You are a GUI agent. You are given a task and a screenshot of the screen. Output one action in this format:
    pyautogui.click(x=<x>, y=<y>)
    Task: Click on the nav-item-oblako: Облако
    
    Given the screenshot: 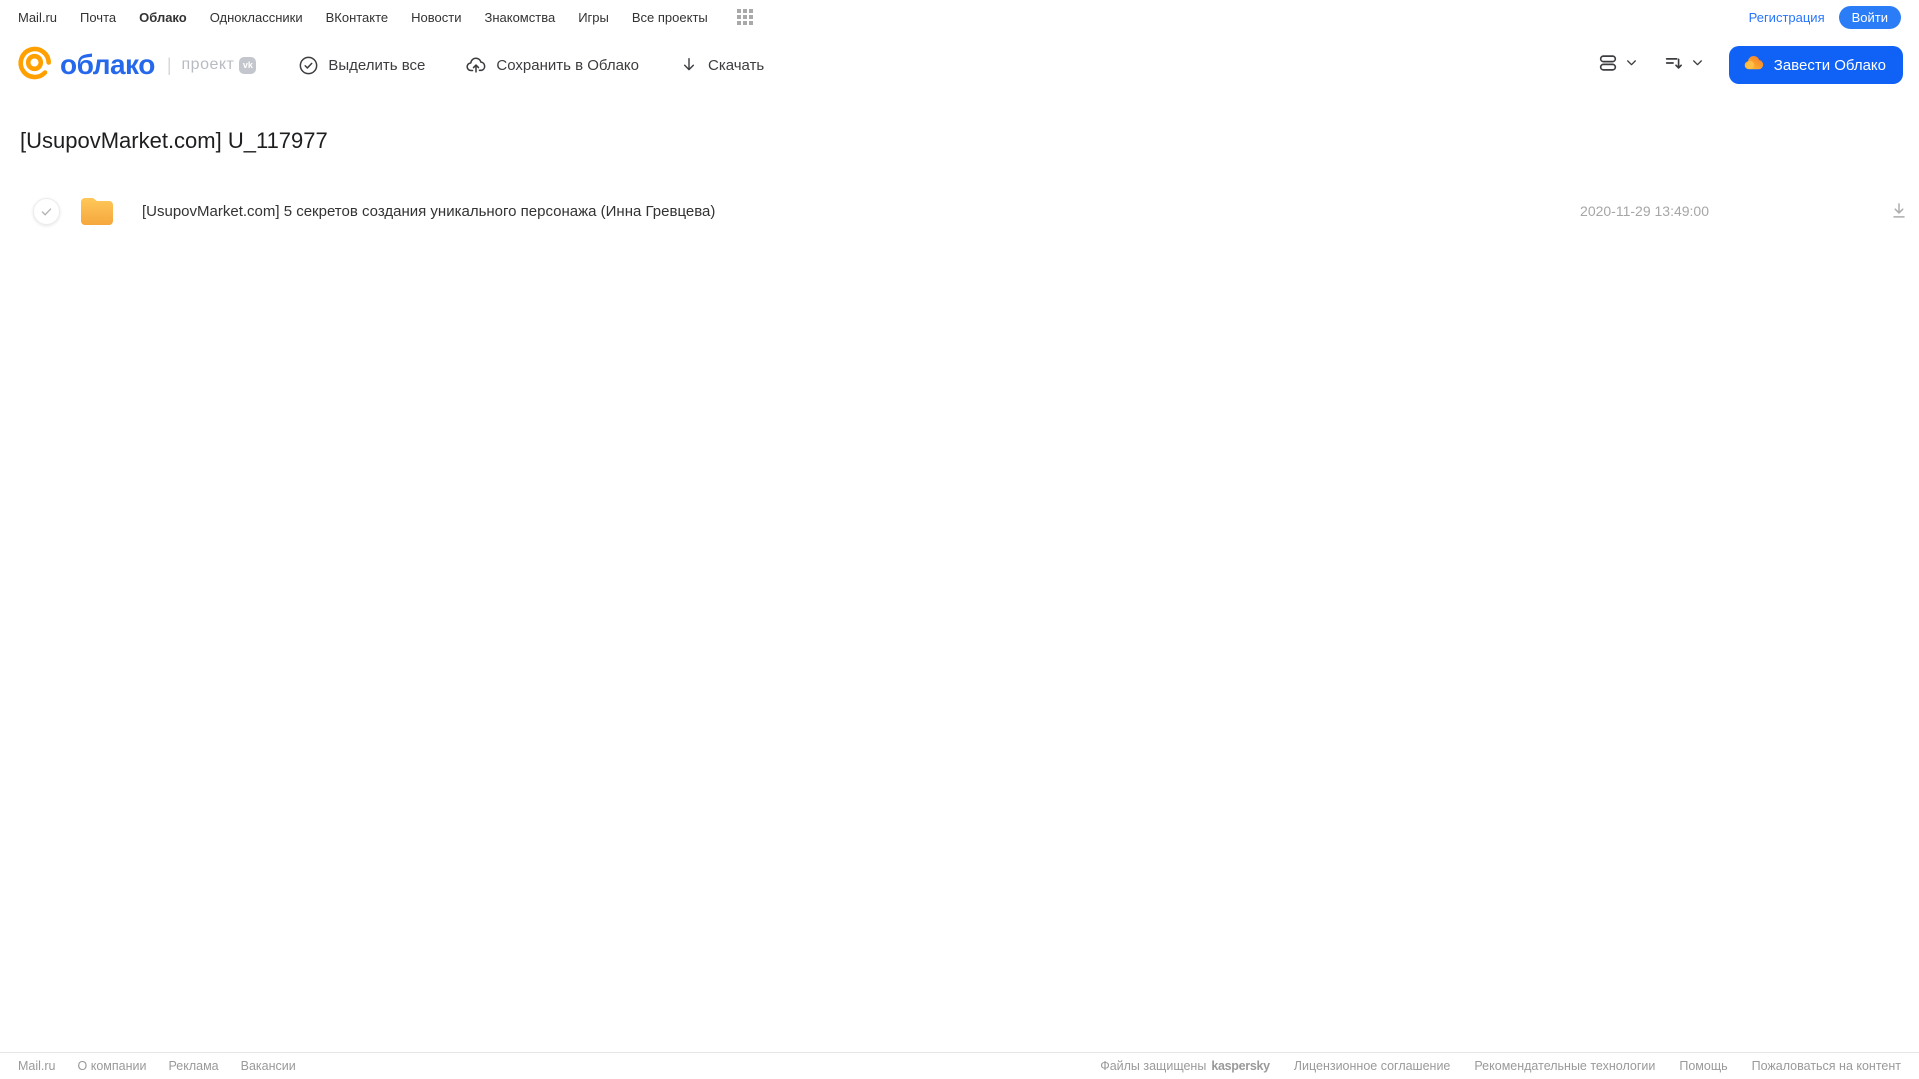 What is the action you would take?
    pyautogui.click(x=163, y=17)
    